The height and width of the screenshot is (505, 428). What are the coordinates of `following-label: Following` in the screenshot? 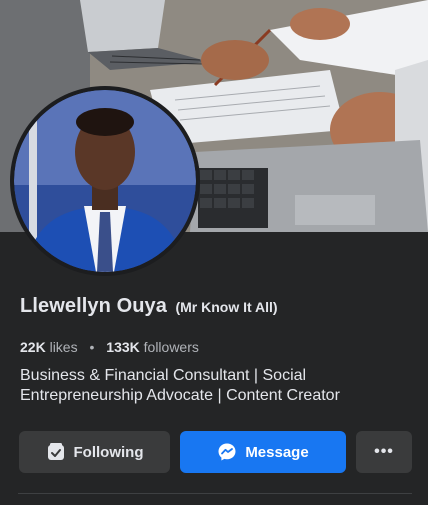 It's located at (108, 452).